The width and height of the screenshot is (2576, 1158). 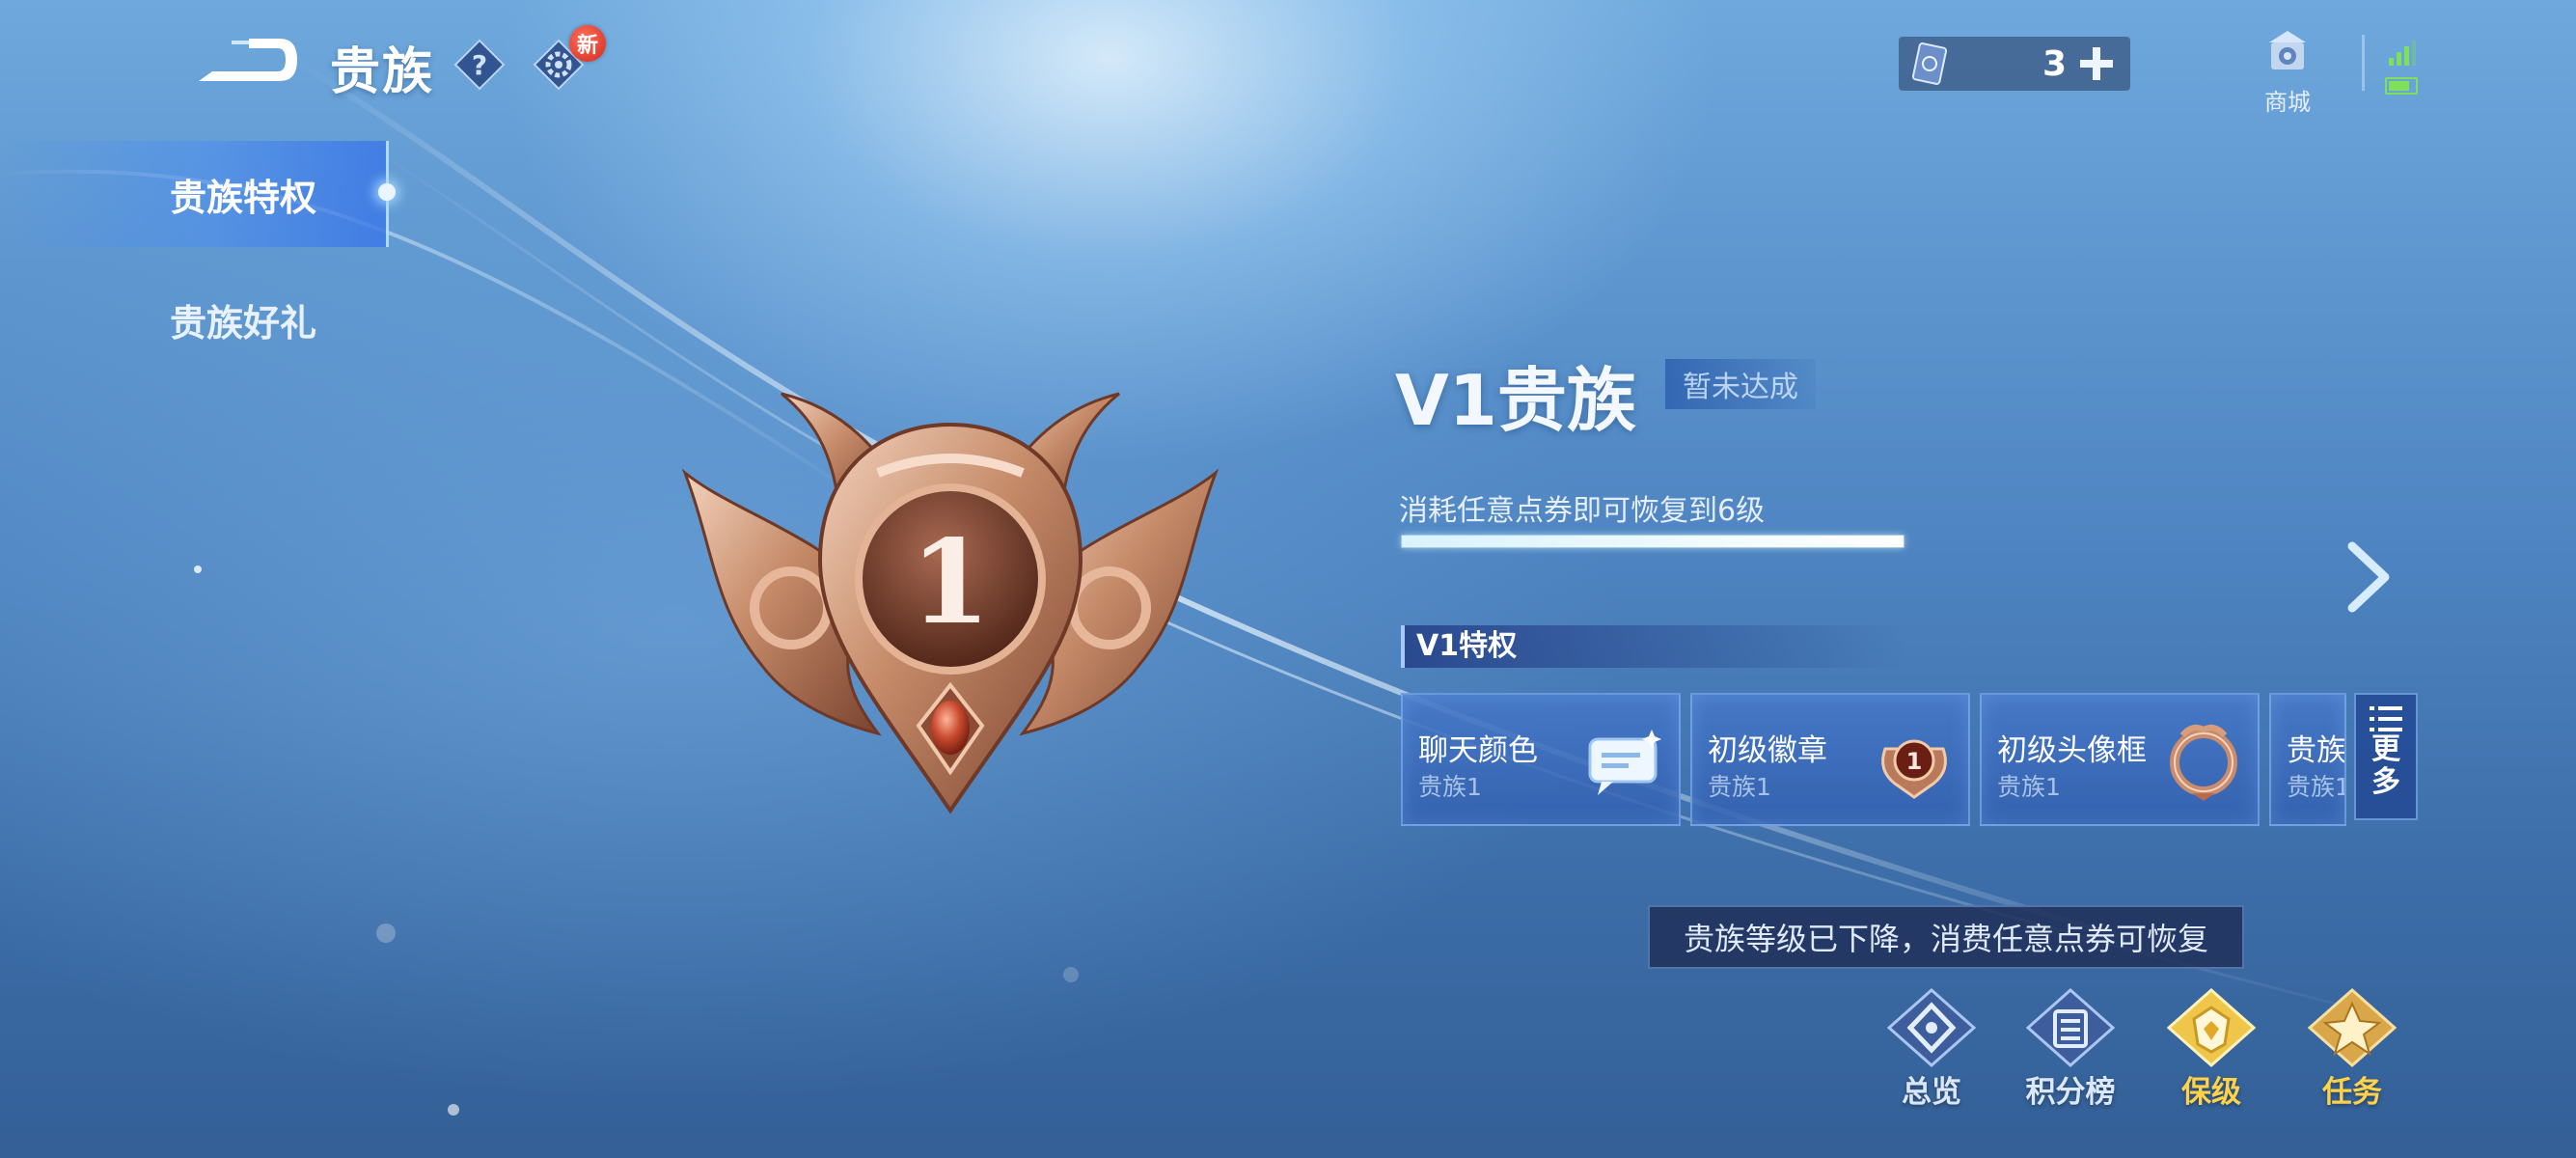 What do you see at coordinates (587, 43) in the screenshot?
I see `new-badge: 新` at bounding box center [587, 43].